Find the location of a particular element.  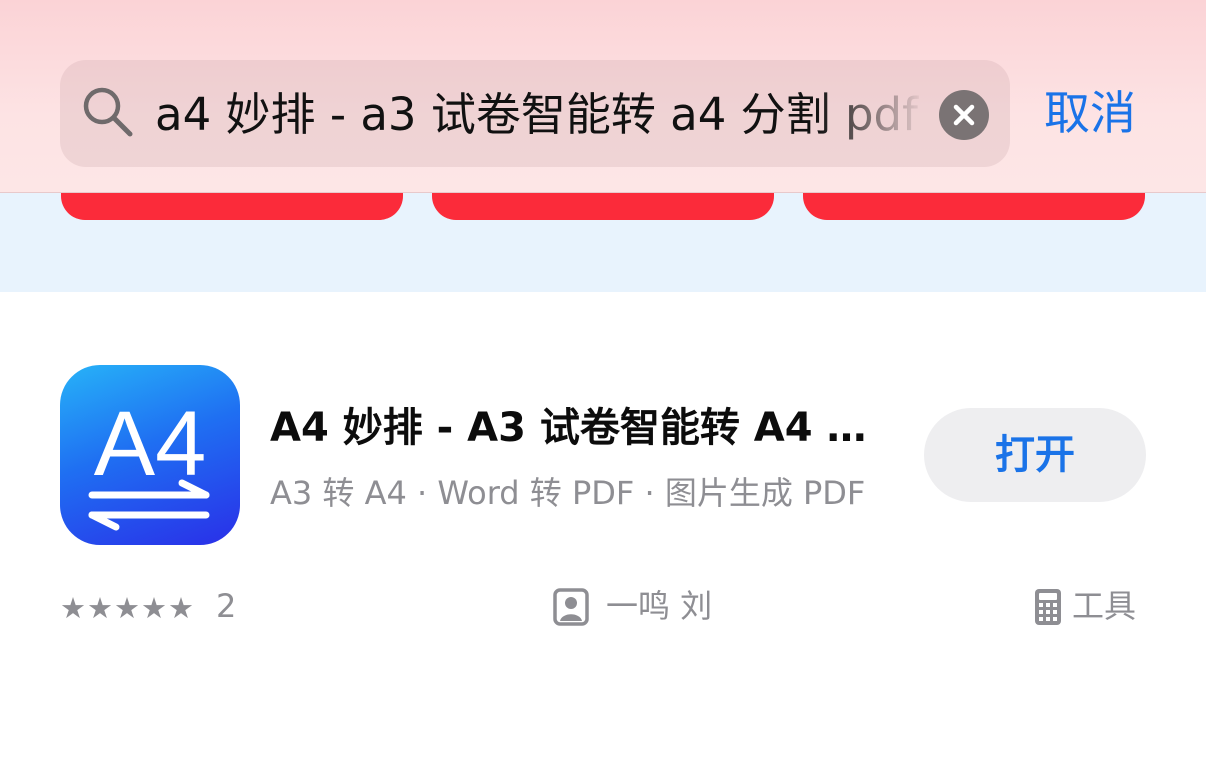

clear-search-button is located at coordinates (964, 115).